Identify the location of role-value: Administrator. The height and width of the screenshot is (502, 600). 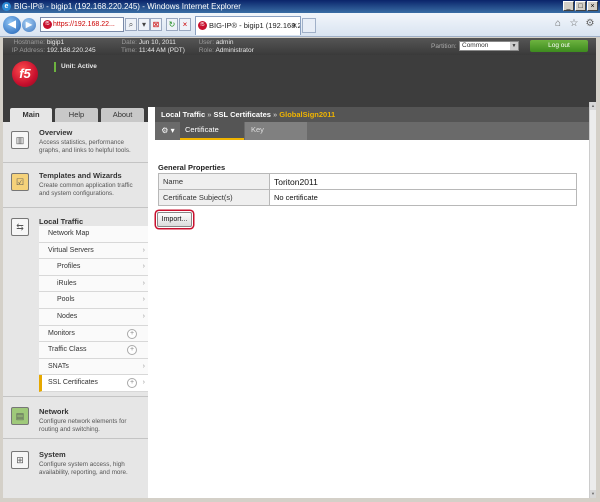
(234, 50).